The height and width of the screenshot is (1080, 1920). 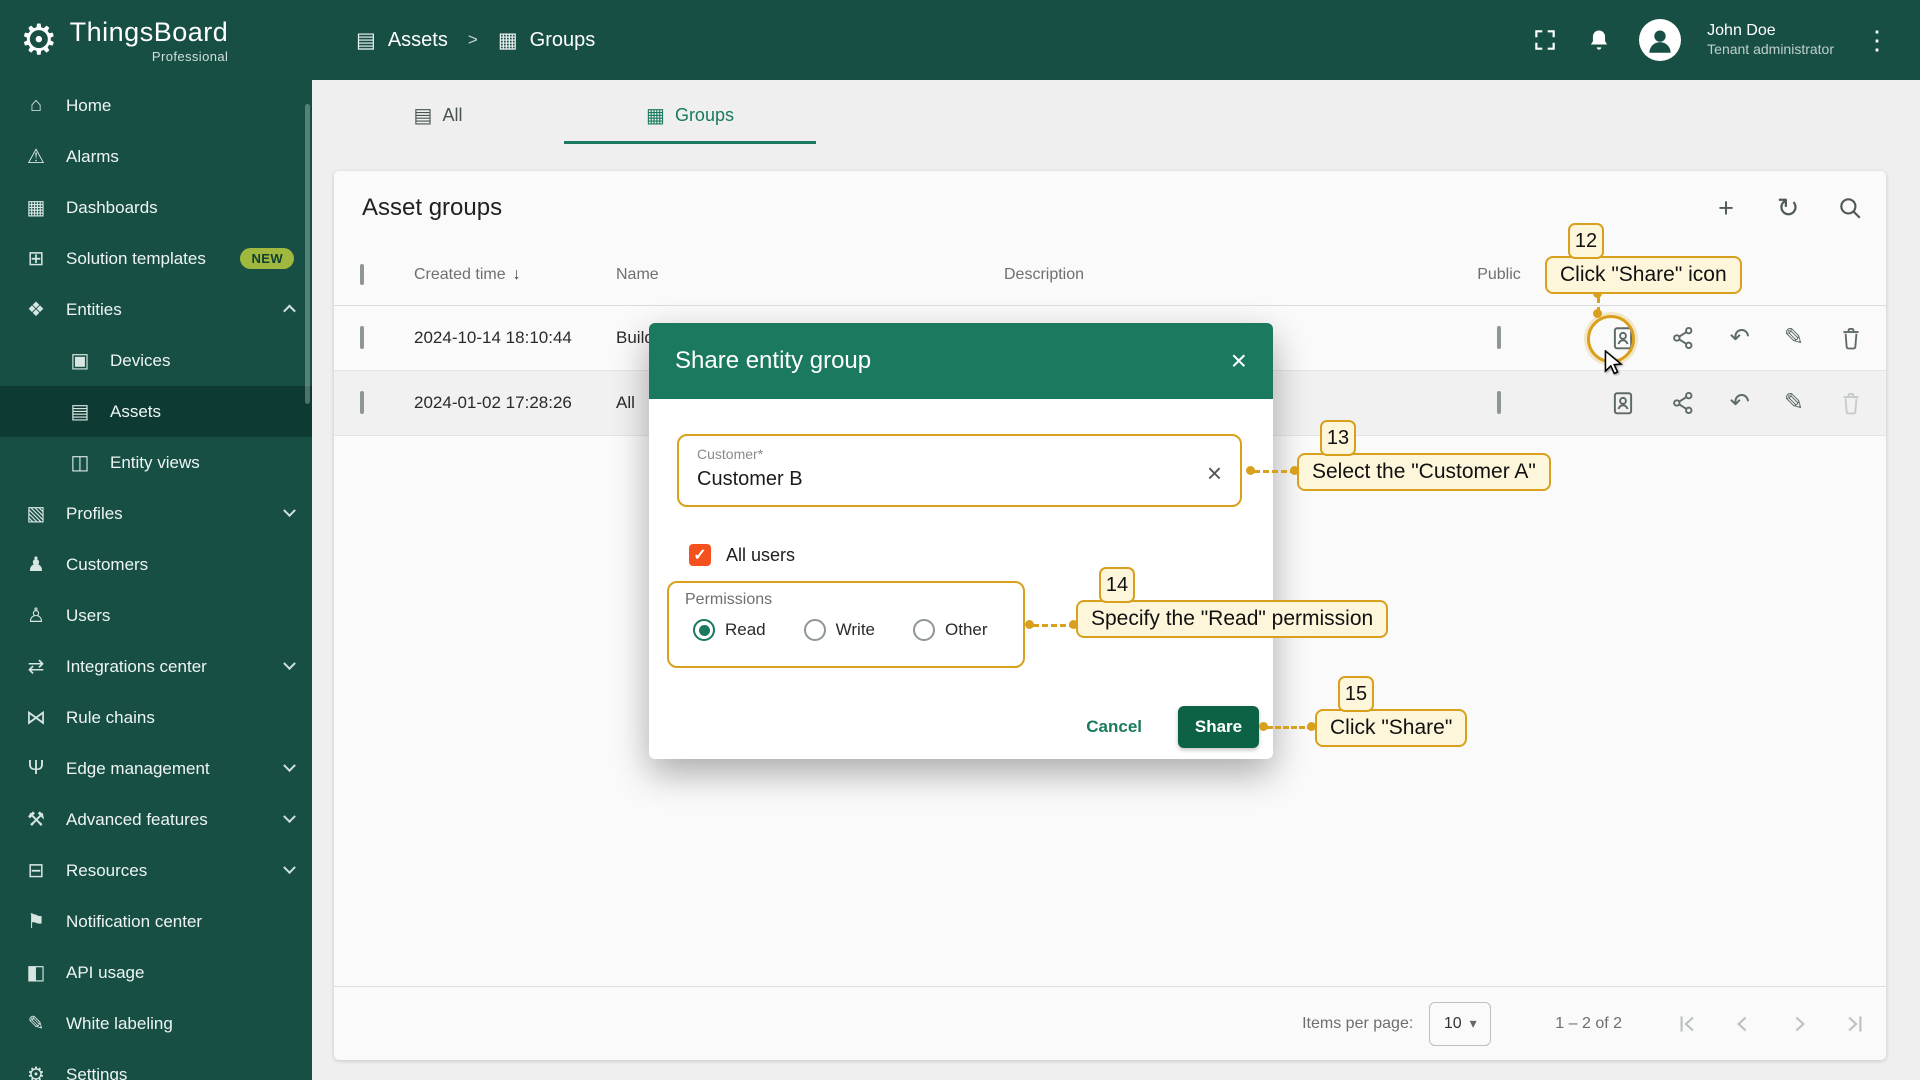 I want to click on permissions-fieldset: Permissions Read Write Other, so click(x=846, y=624).